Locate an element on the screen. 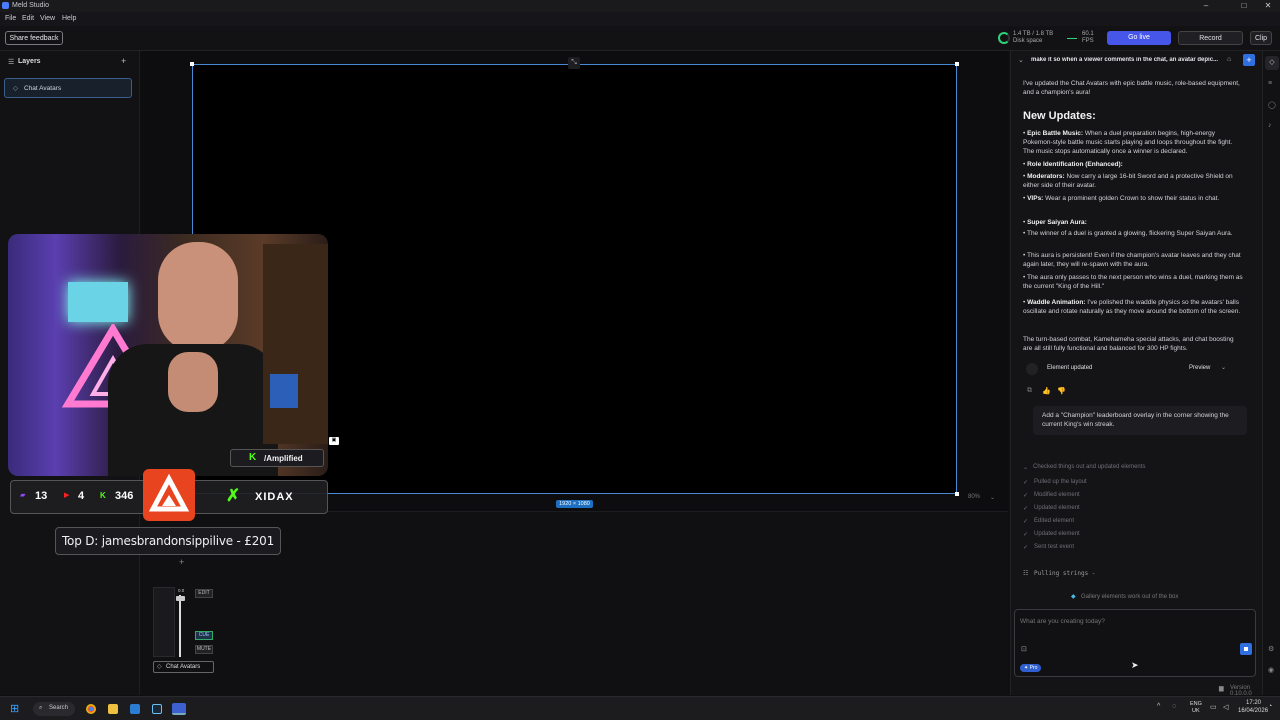 The width and height of the screenshot is (1280, 720). twitch-icon: ▰ is located at coordinates (23, 495).